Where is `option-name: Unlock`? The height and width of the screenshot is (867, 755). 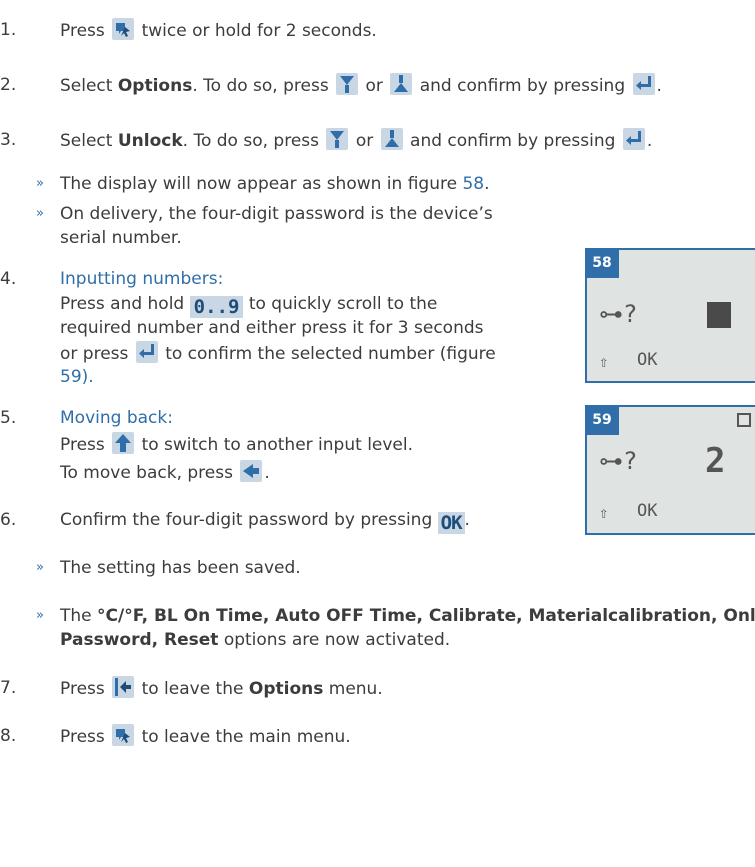
option-name: Unlock is located at coordinates (150, 141).